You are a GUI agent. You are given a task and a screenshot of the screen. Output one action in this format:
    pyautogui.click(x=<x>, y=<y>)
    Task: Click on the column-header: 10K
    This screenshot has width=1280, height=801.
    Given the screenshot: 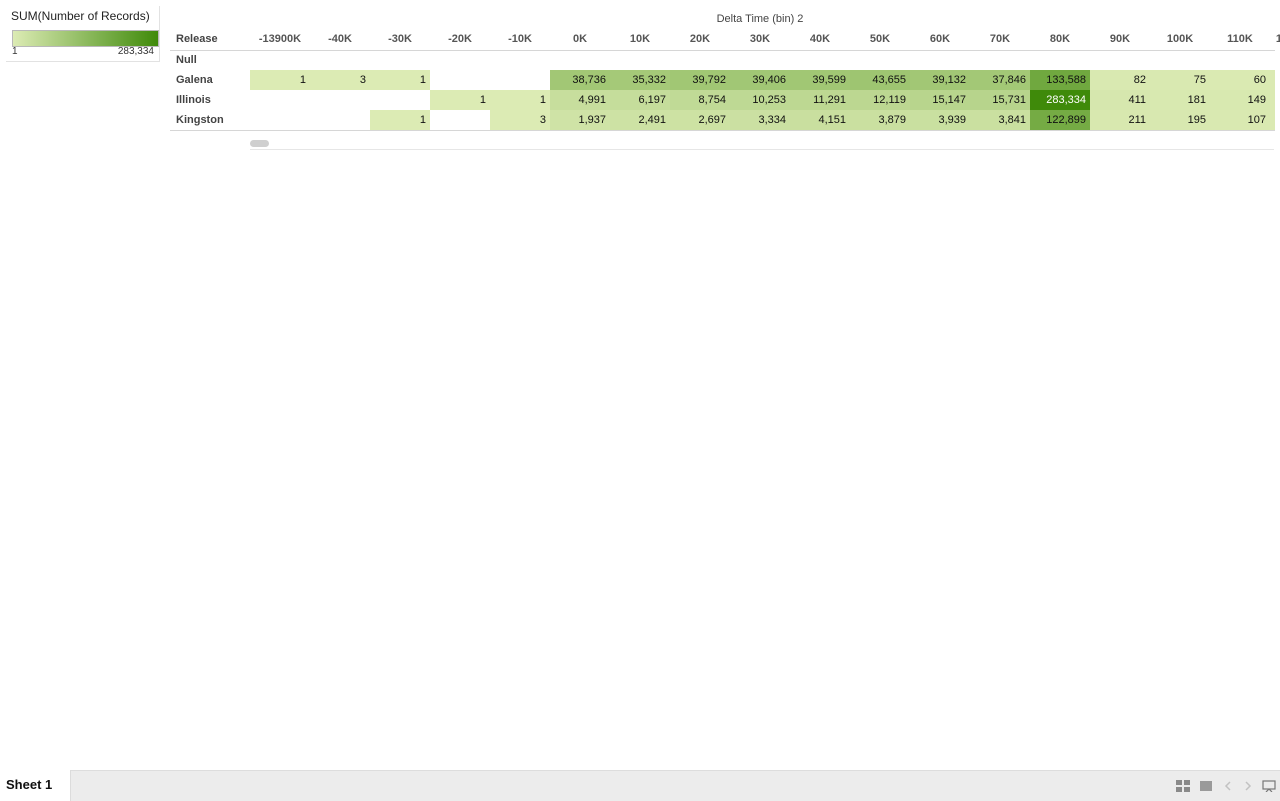 What is the action you would take?
    pyautogui.click(x=640, y=39)
    